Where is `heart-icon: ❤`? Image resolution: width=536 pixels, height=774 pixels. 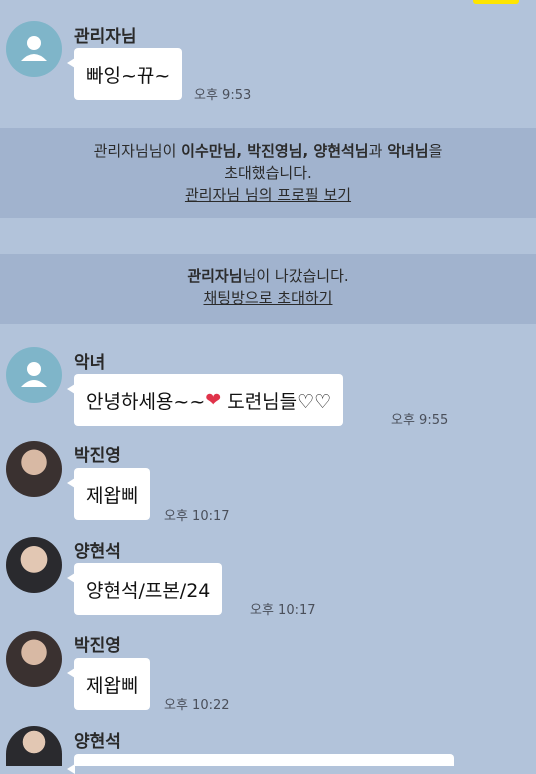
heart-icon: ❤ is located at coordinates (213, 400).